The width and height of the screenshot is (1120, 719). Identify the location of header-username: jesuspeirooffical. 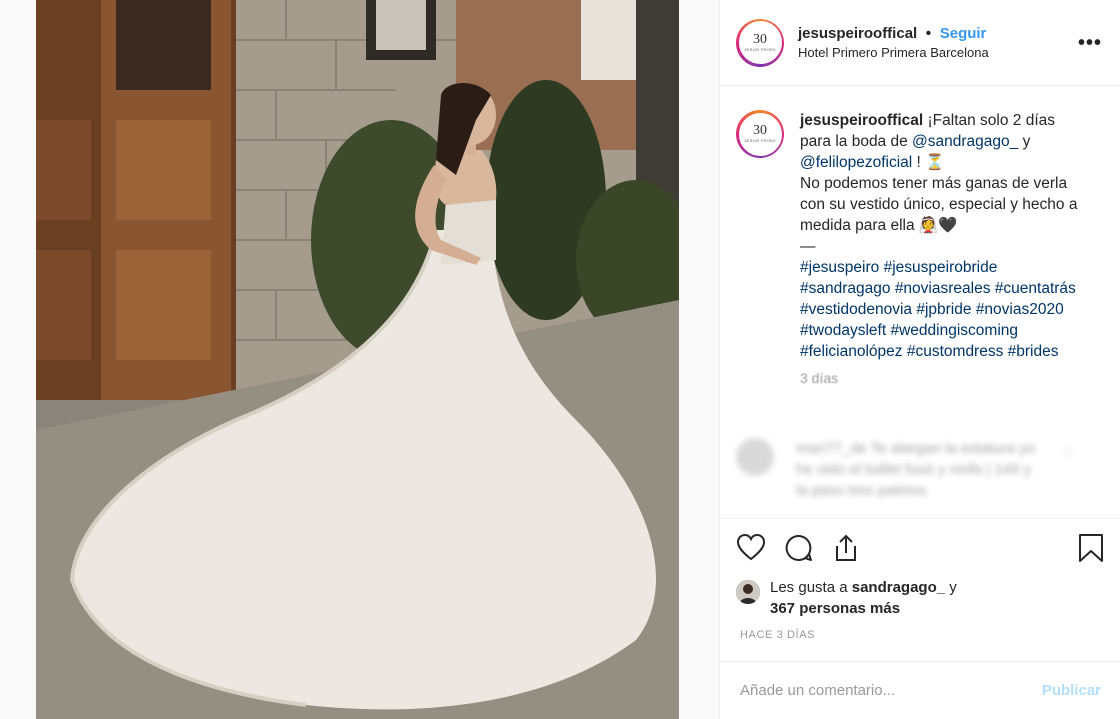
(857, 33).